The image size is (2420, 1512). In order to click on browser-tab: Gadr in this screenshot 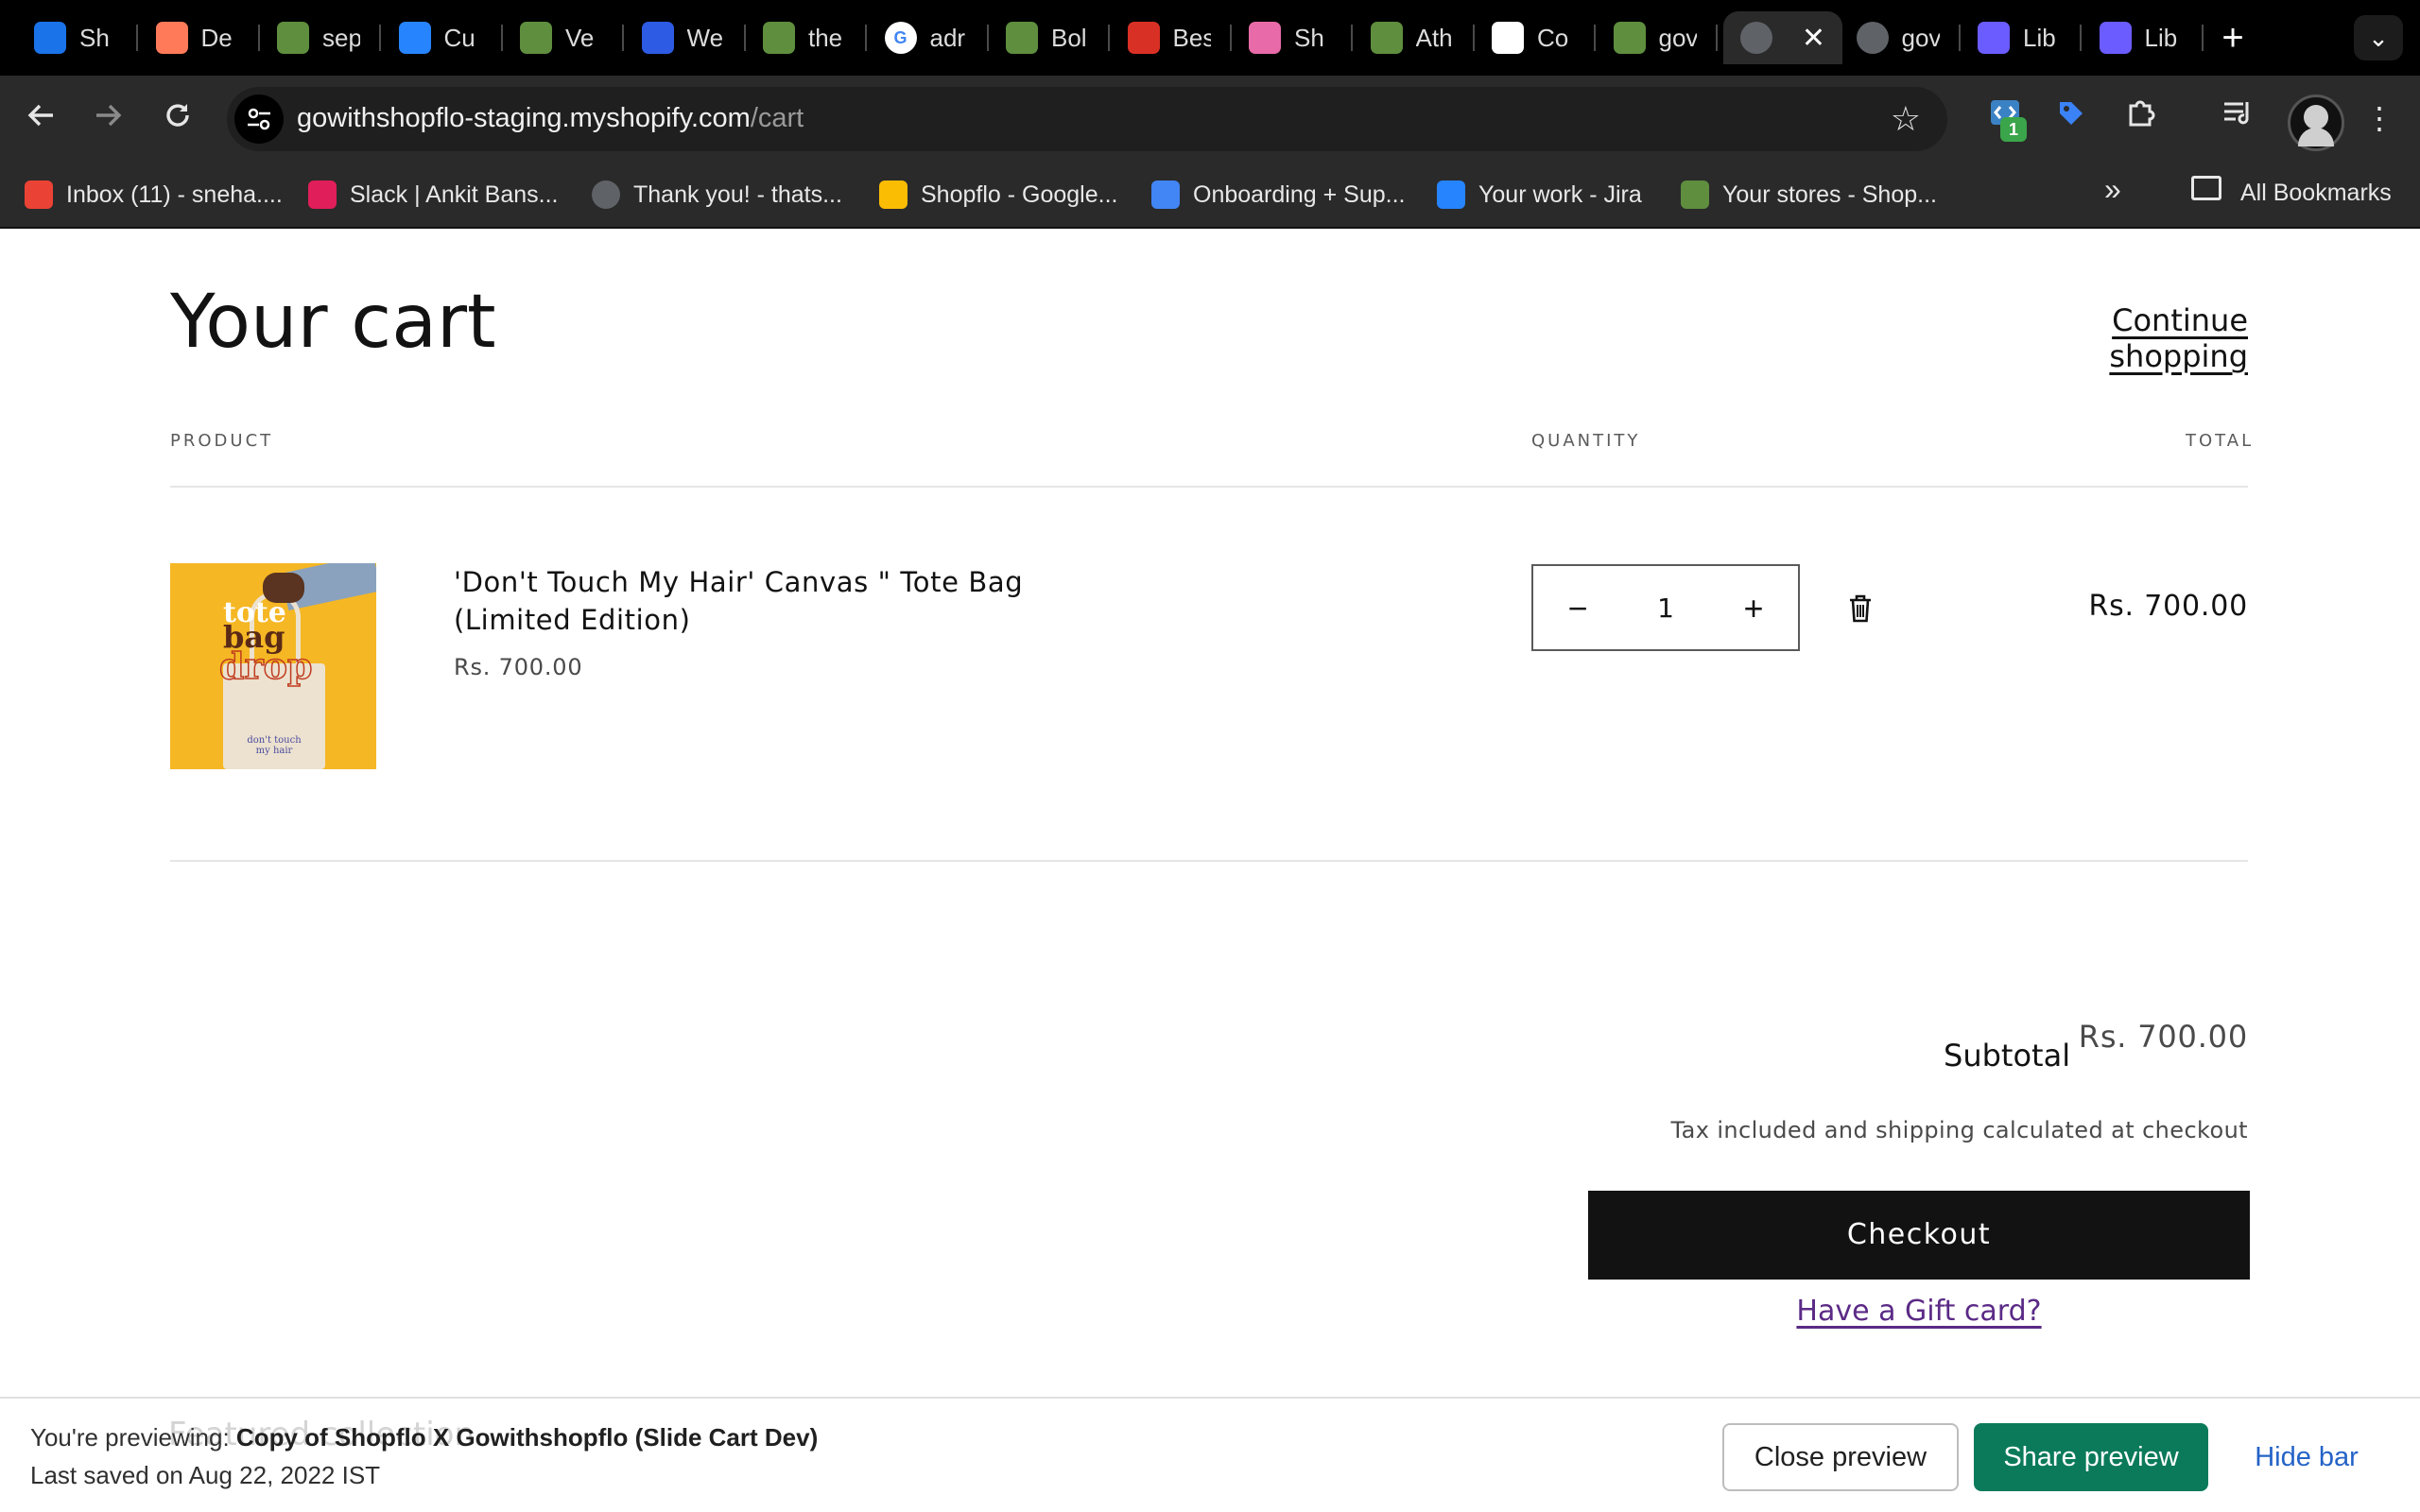, I will do `click(928, 37)`.